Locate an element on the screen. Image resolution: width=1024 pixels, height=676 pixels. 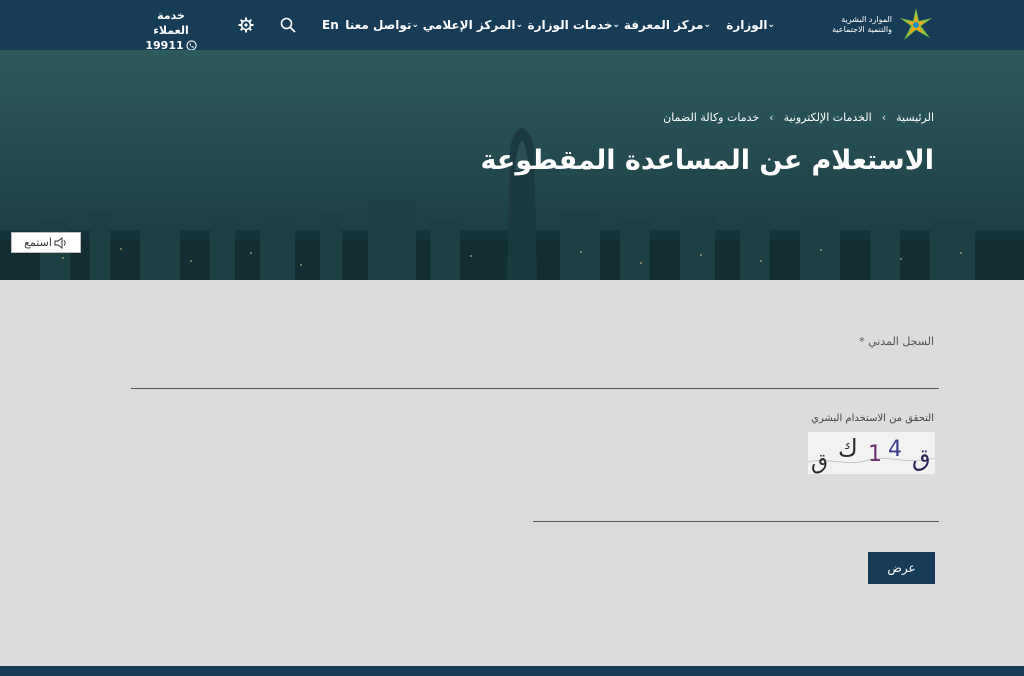
settings-button is located at coordinates (246, 25).